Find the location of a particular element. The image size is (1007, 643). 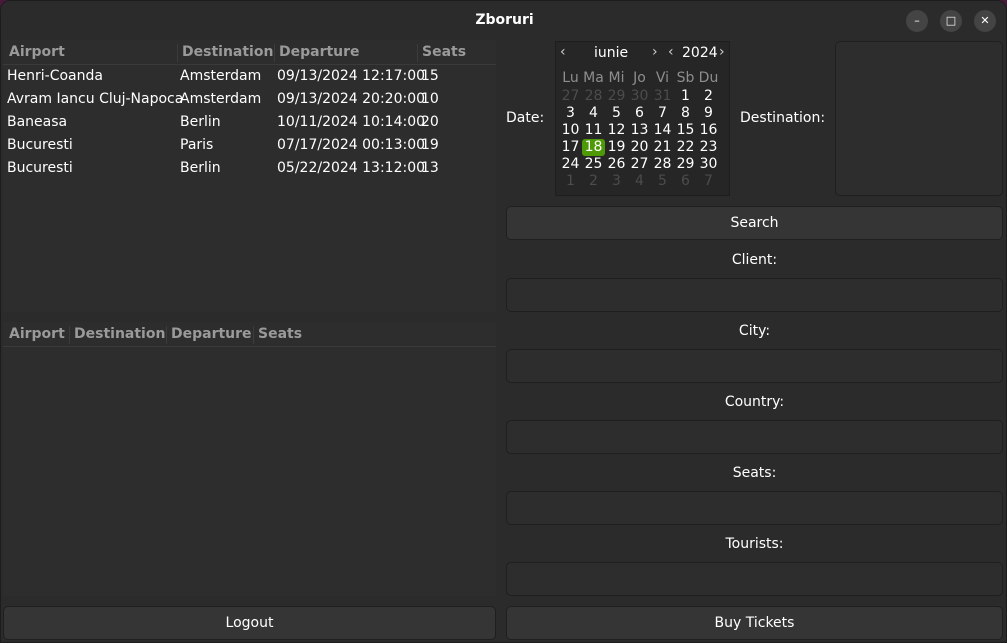

calendar-day: 26 is located at coordinates (616, 164).